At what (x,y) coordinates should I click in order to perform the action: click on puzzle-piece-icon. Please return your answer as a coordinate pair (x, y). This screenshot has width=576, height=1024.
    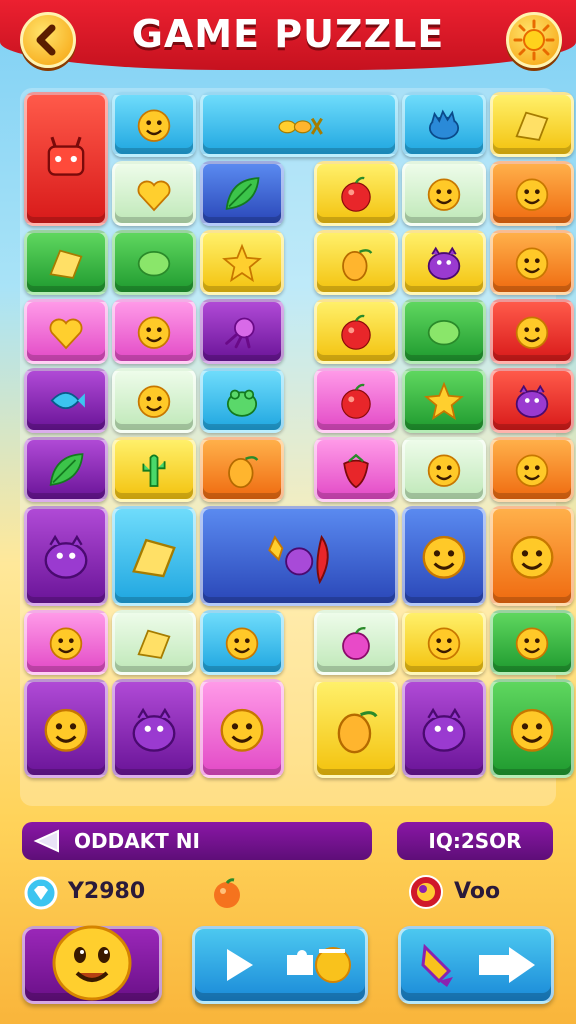
    Looking at the image, I should click on (319, 965).